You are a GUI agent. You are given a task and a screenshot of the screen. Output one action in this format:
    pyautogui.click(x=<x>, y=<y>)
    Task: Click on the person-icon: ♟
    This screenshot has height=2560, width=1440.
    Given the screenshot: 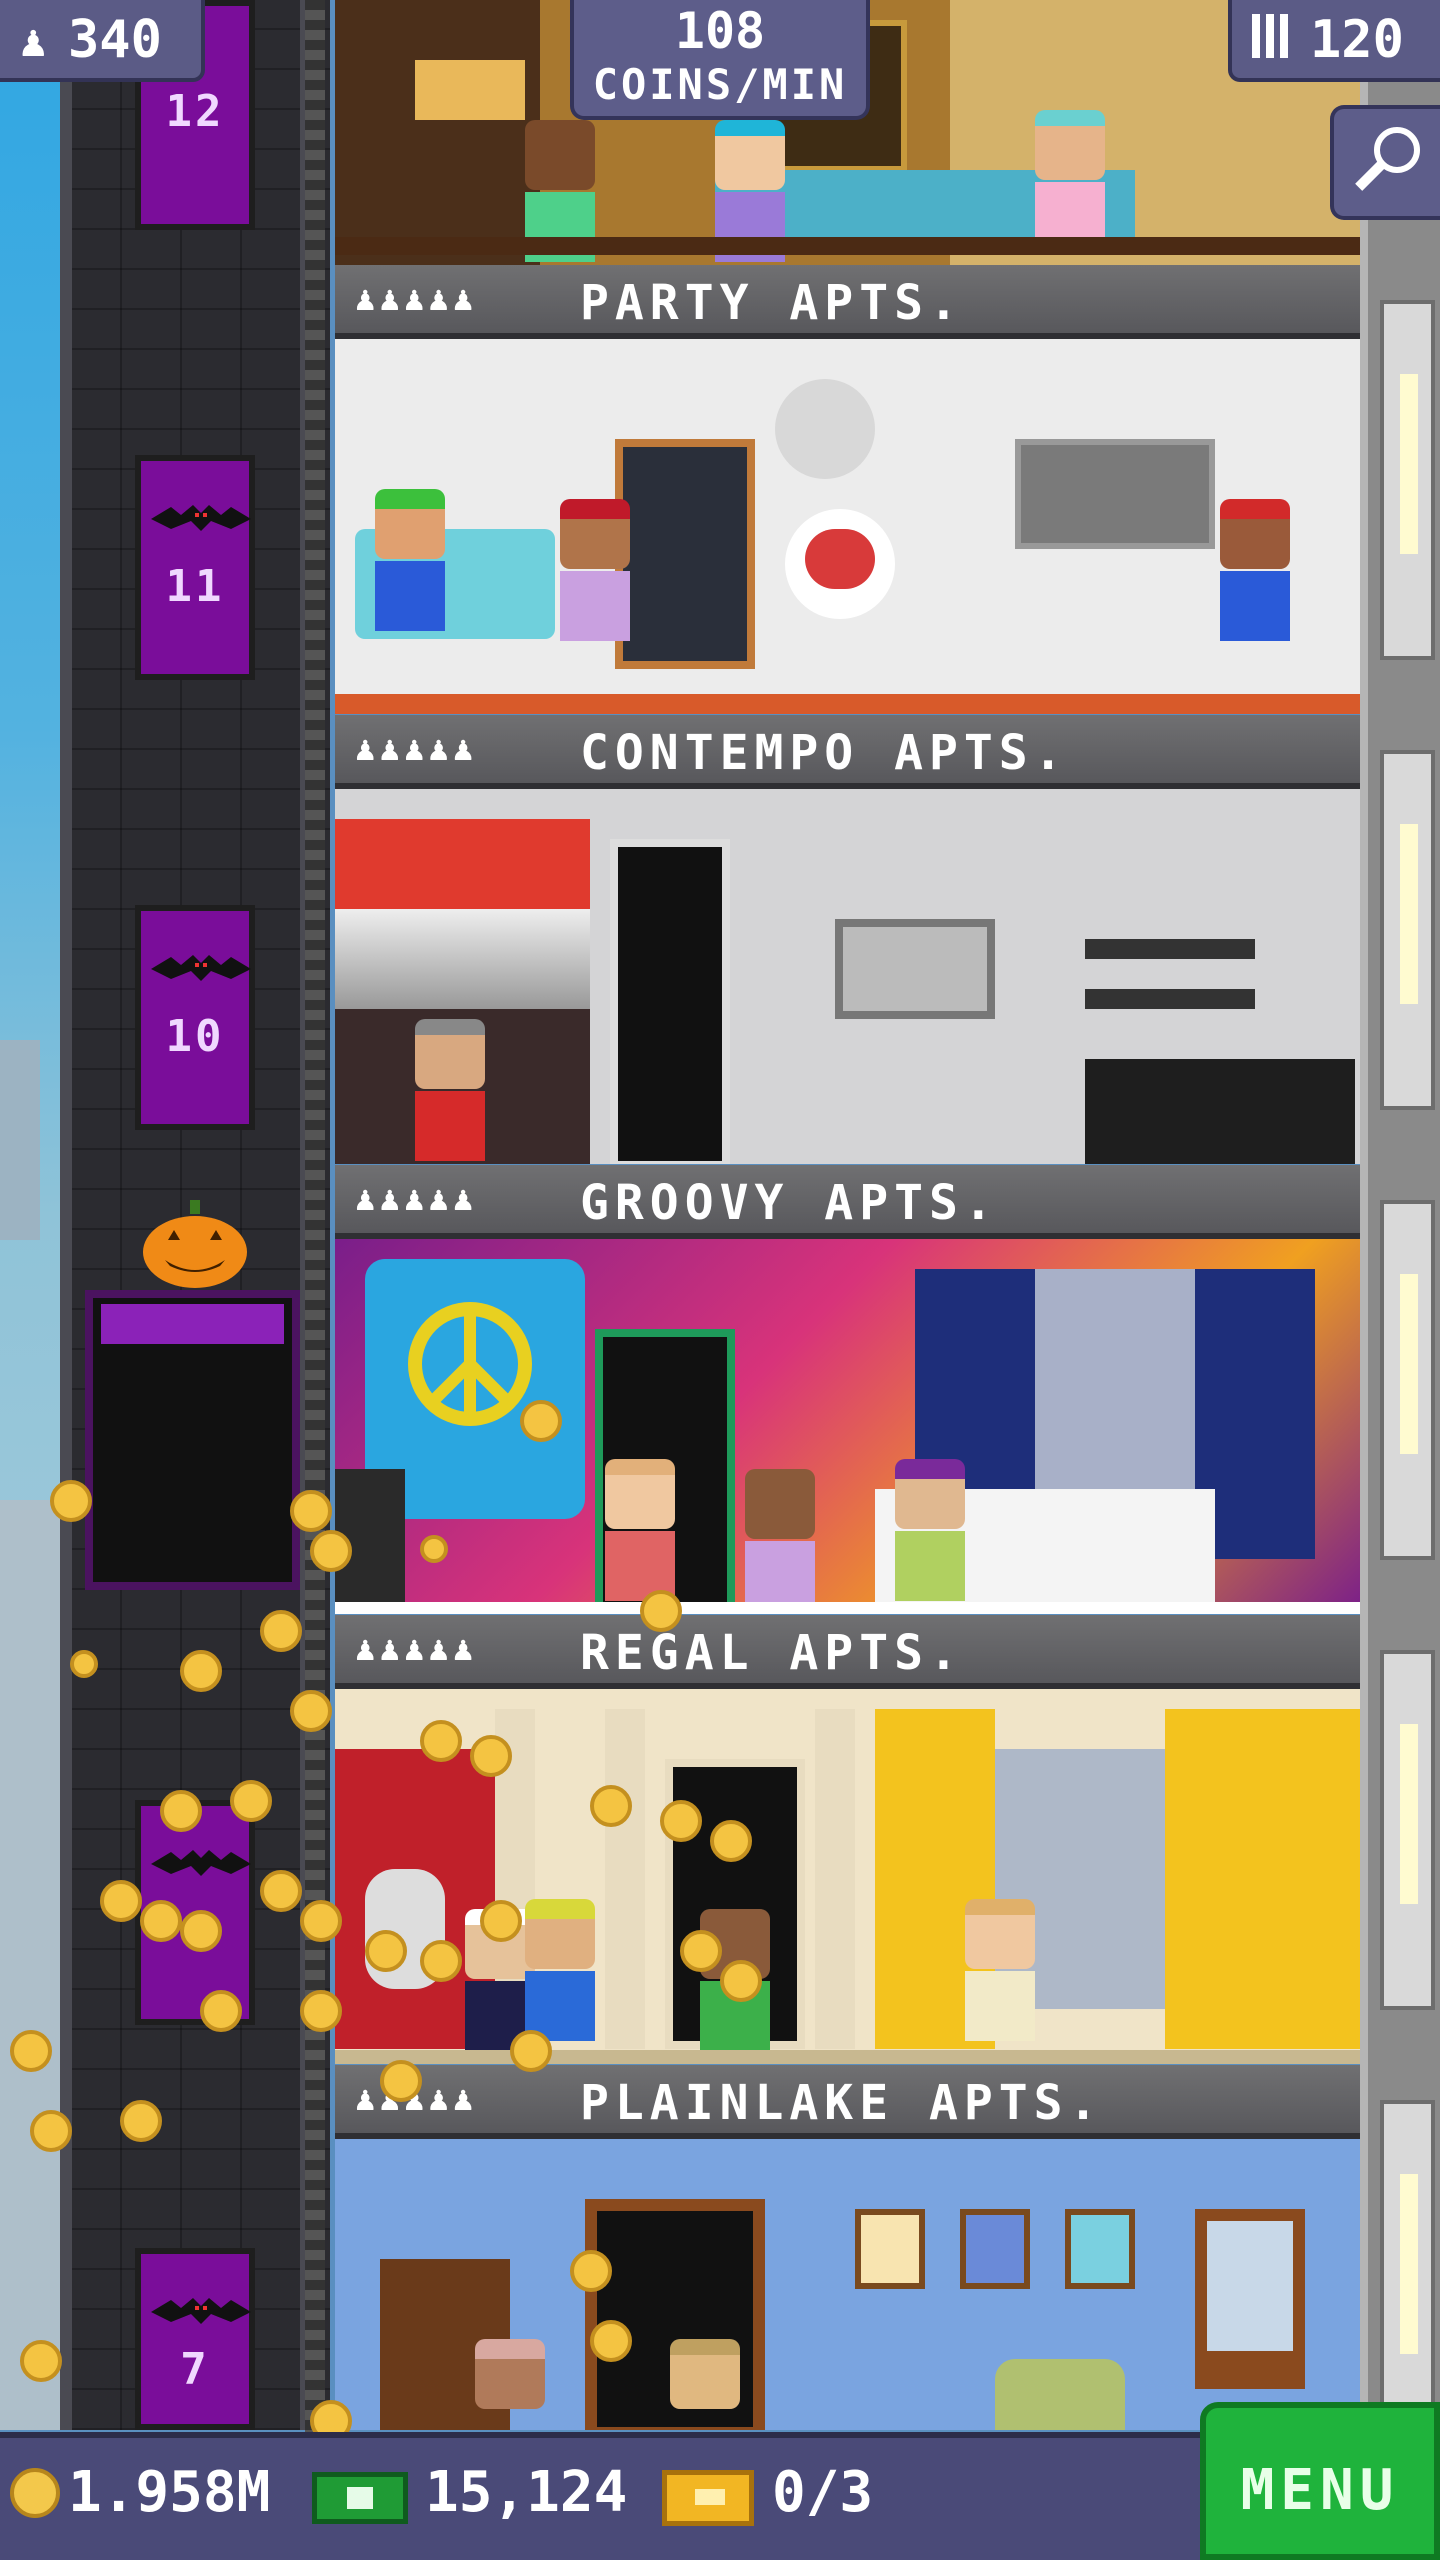 What is the action you would take?
    pyautogui.click(x=33, y=41)
    